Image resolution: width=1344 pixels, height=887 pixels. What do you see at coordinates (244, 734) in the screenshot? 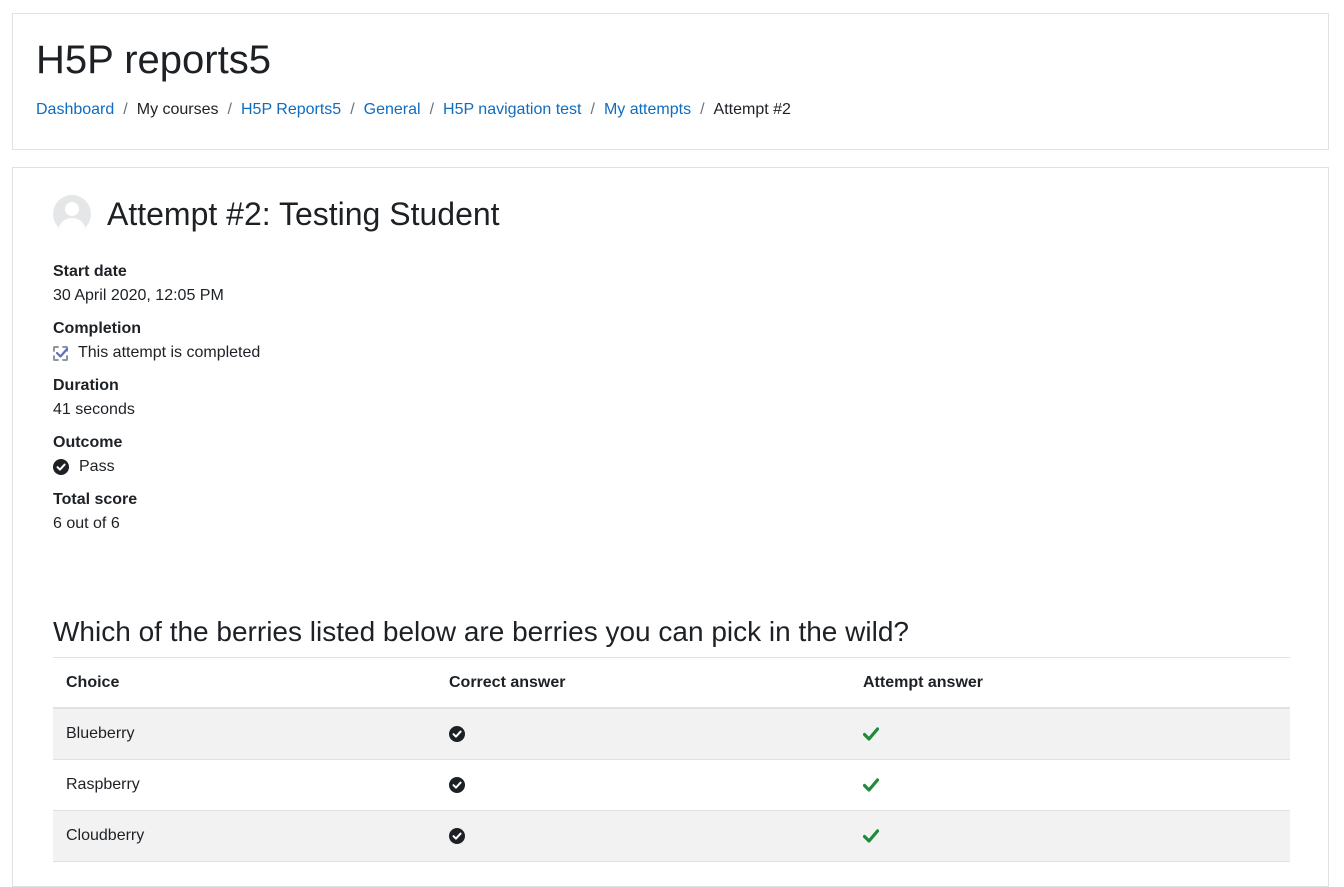
I see `choice-cell: Blueberry` at bounding box center [244, 734].